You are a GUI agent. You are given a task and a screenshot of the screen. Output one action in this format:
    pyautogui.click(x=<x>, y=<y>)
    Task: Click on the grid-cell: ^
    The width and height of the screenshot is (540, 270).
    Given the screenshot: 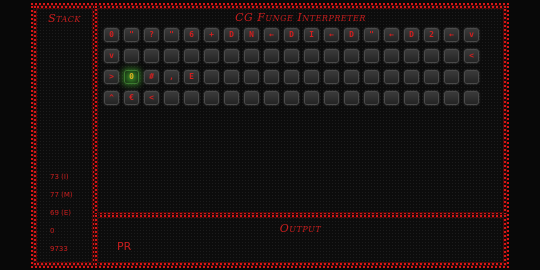 What is the action you would take?
    pyautogui.click(x=111, y=98)
    